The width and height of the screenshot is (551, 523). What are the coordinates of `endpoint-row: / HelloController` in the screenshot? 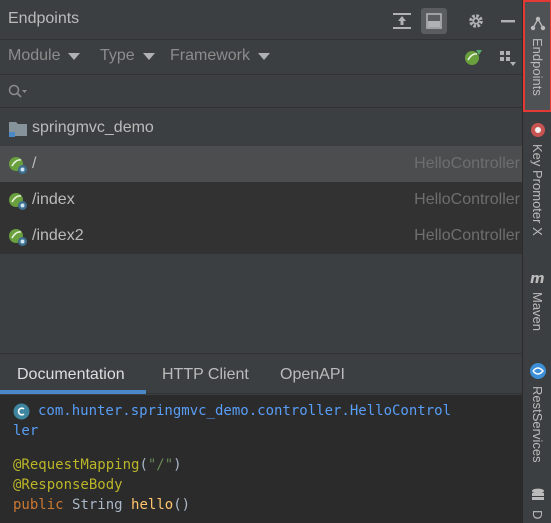 It's located at (261, 164).